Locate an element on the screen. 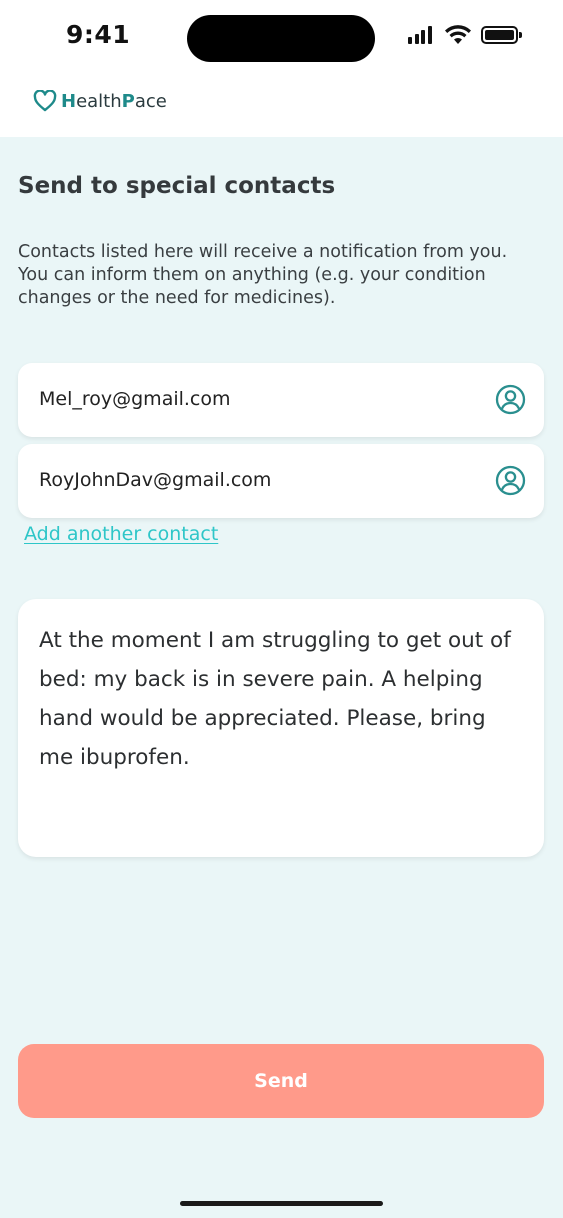 This screenshot has height=1218, width=563. battery-icon is located at coordinates (501, 35).